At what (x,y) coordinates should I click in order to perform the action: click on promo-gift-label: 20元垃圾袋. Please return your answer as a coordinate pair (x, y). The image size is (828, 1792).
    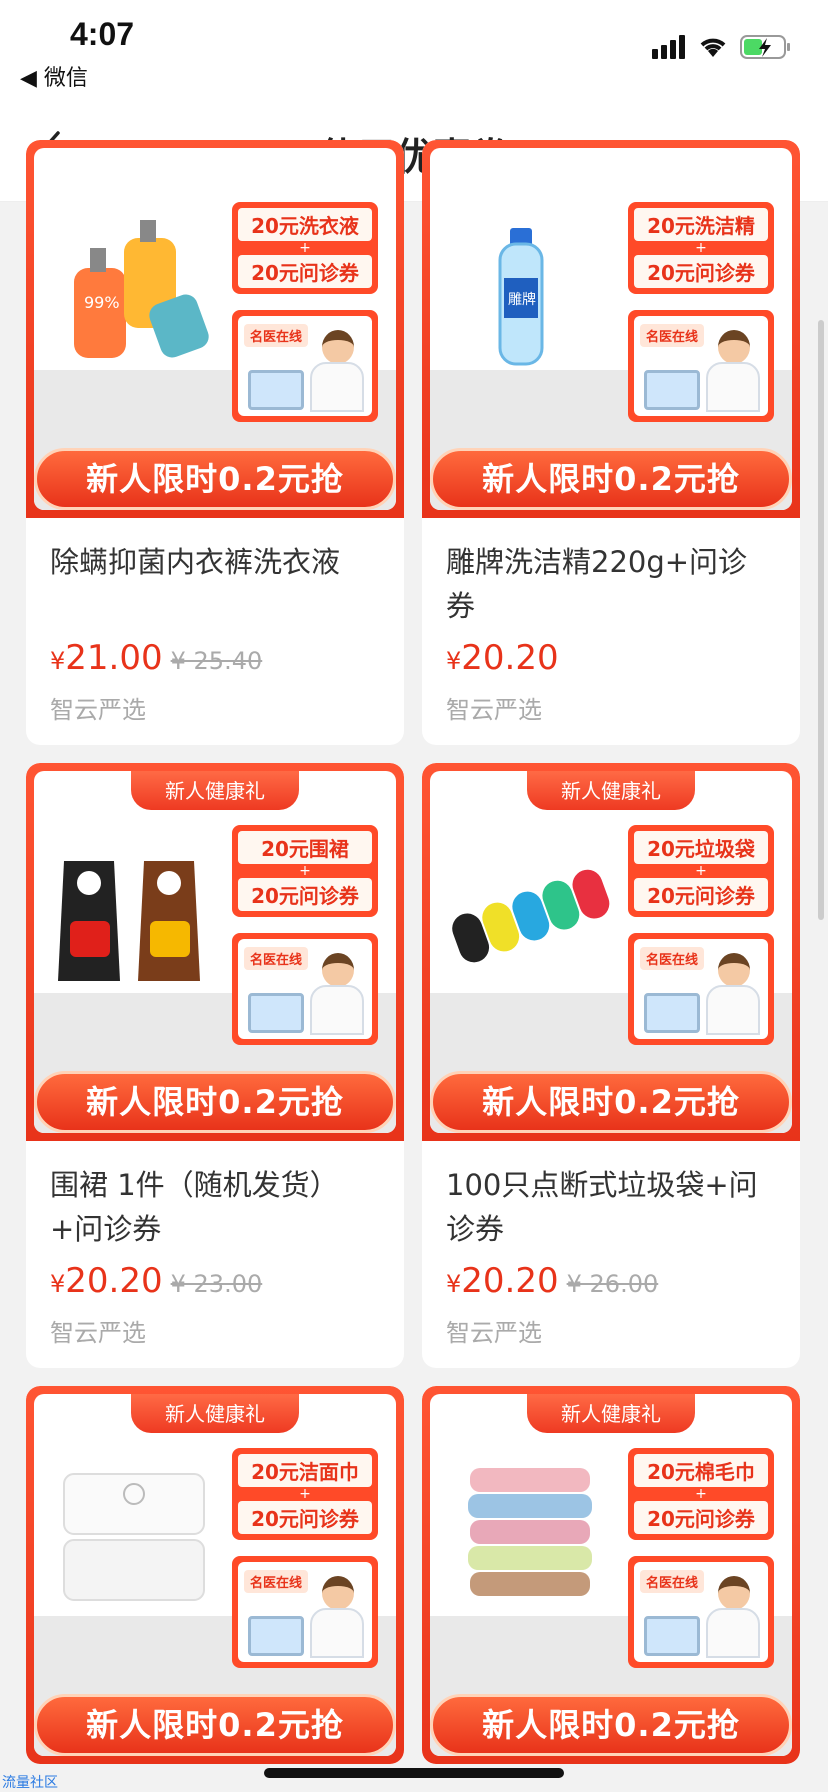
    Looking at the image, I should click on (701, 847).